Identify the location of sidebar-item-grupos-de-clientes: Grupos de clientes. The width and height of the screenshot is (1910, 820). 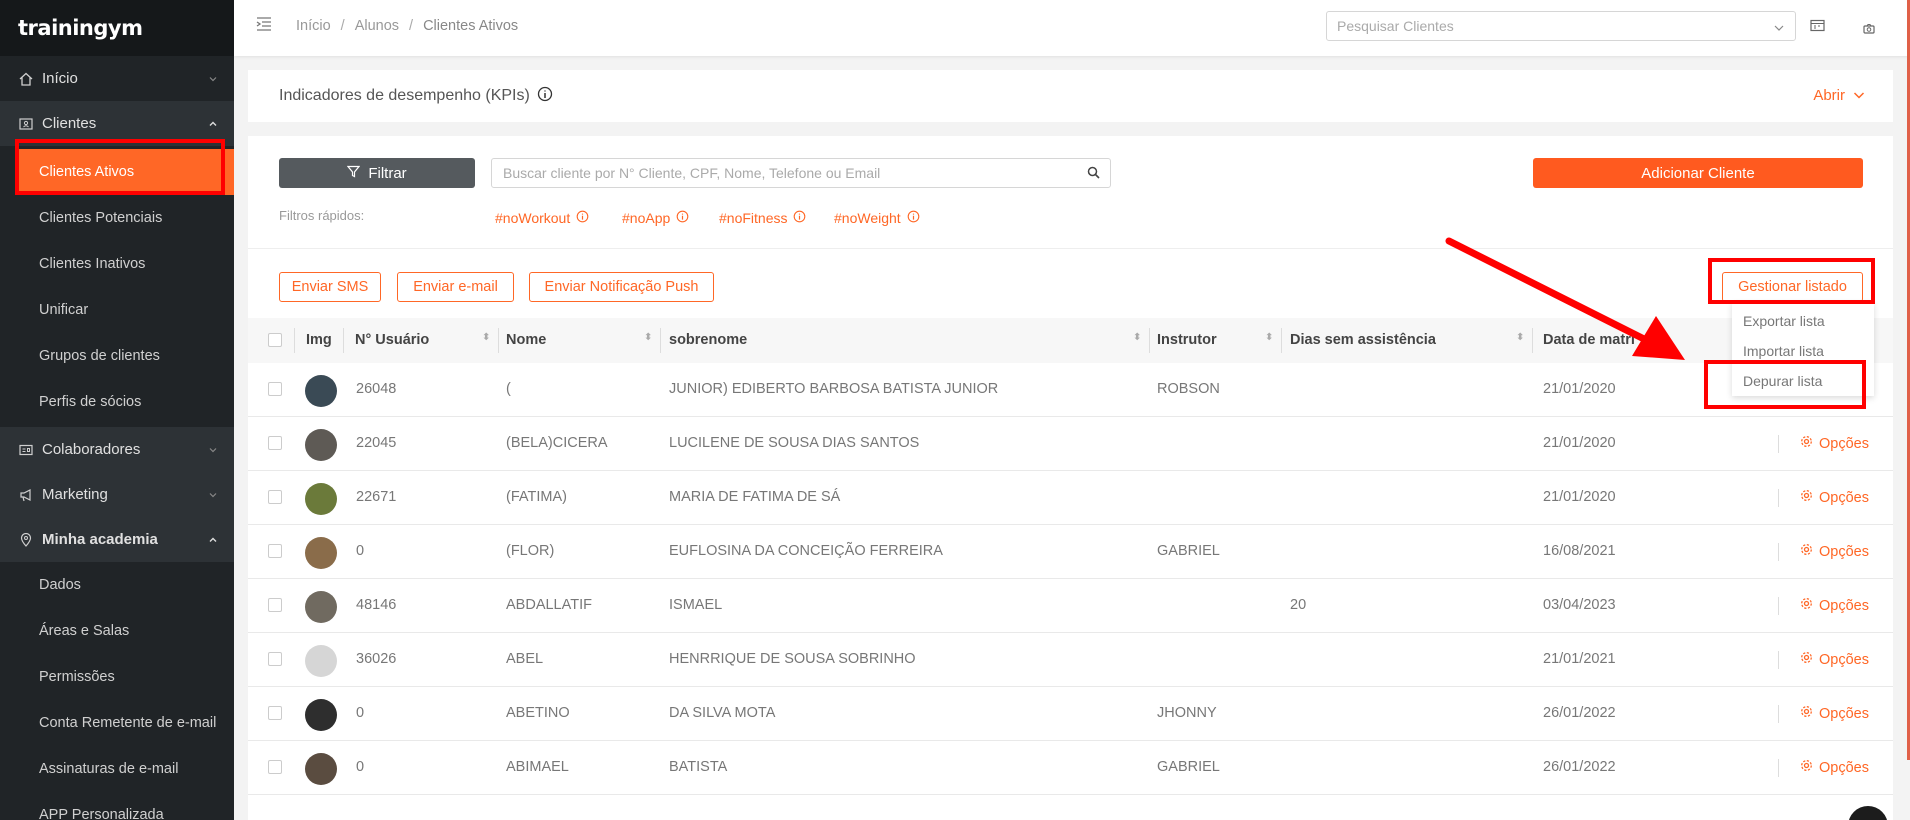
(117, 356).